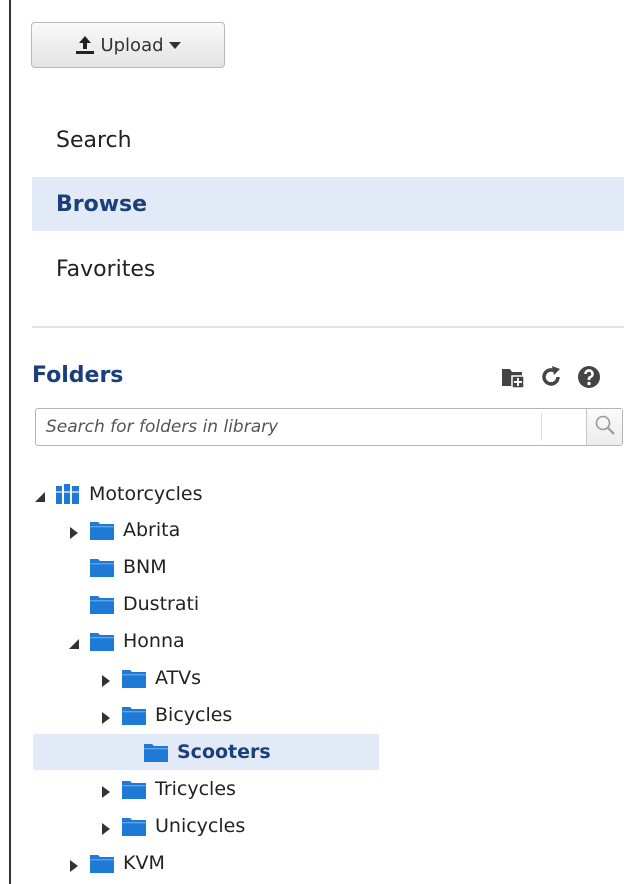  What do you see at coordinates (94, 140) in the screenshot?
I see `nav-search-label: Search` at bounding box center [94, 140].